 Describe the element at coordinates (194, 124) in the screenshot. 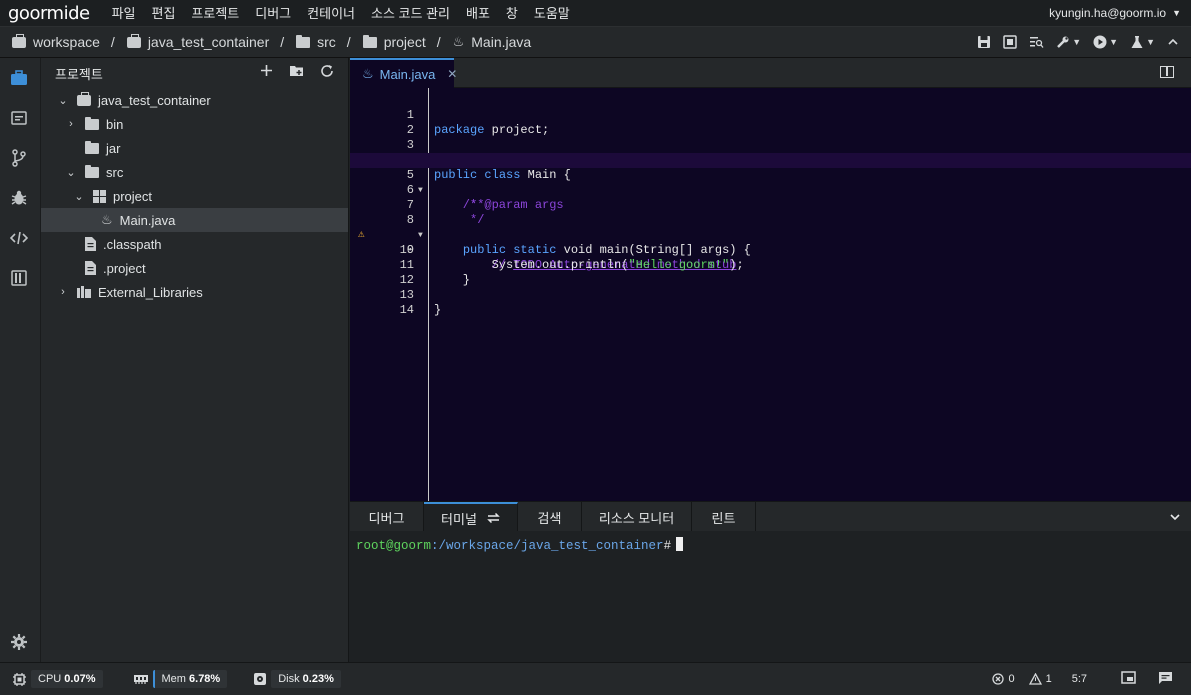

I see `tree-item-bin: › bin` at that location.